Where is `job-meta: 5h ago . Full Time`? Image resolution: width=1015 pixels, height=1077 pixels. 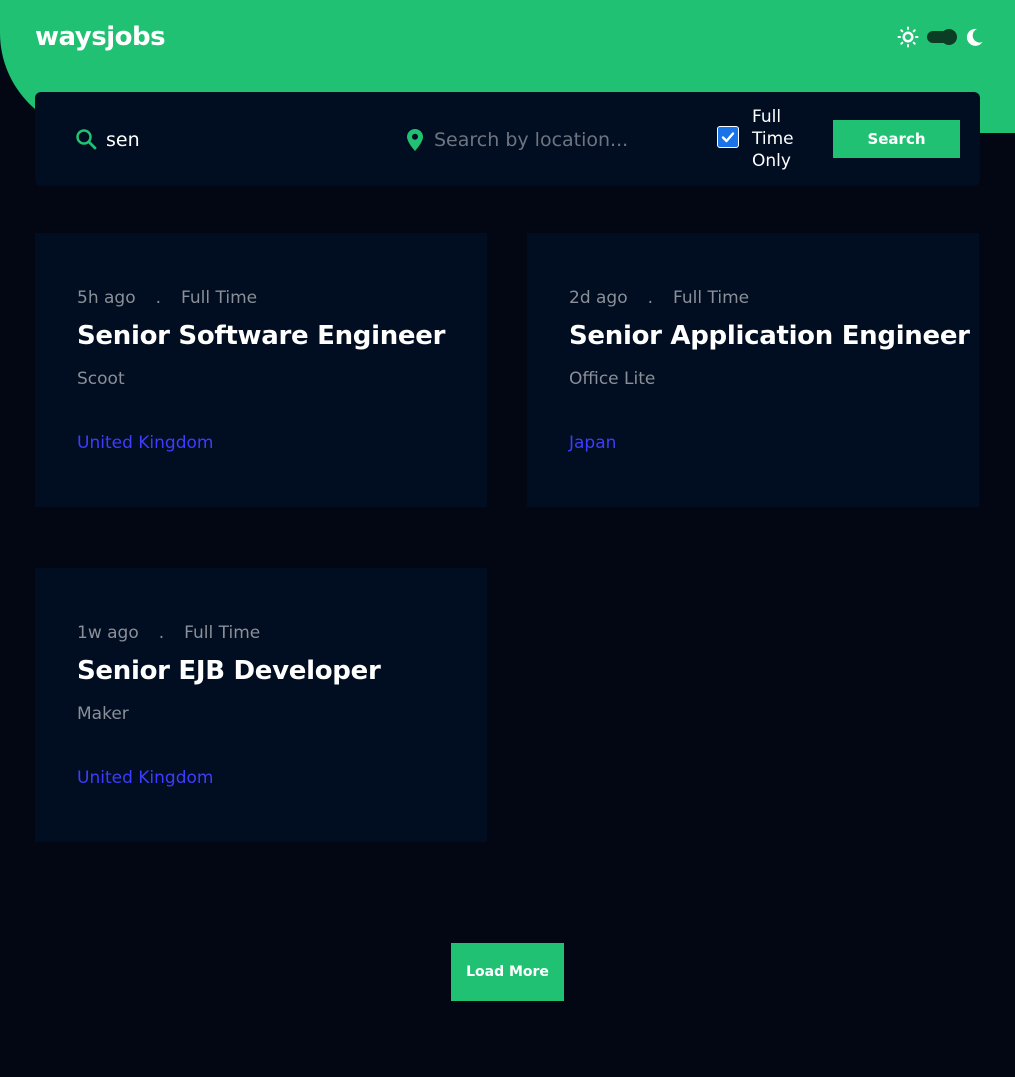 job-meta: 5h ago . Full Time is located at coordinates (167, 298).